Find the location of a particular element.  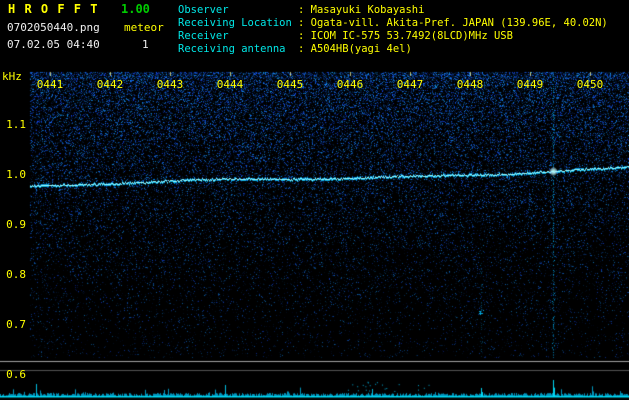

time-tick-label-0449: 0449 is located at coordinates (530, 84).